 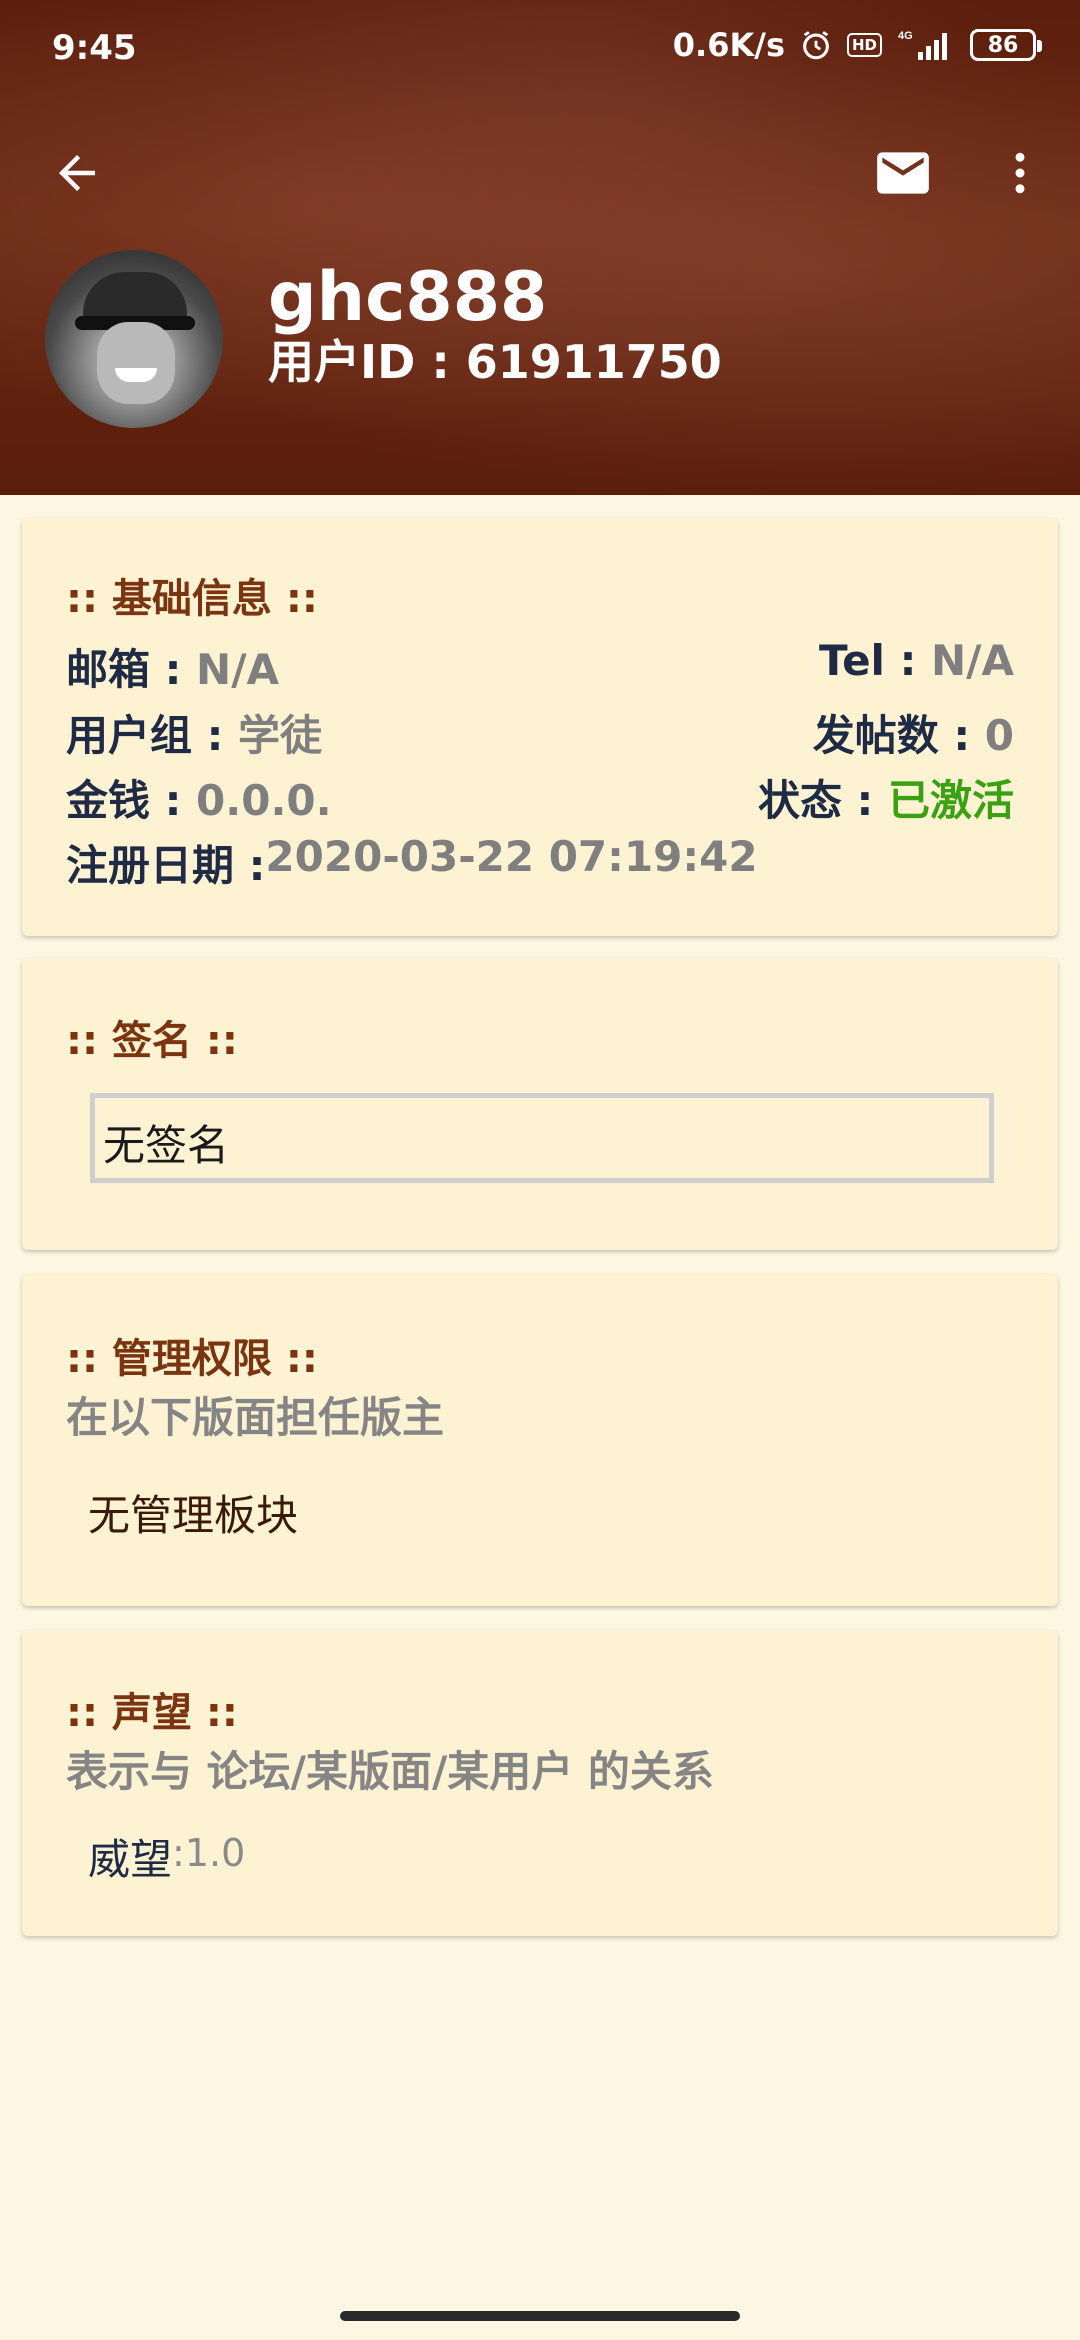 What do you see at coordinates (950, 800) in the screenshot?
I see `status-value: 已激活` at bounding box center [950, 800].